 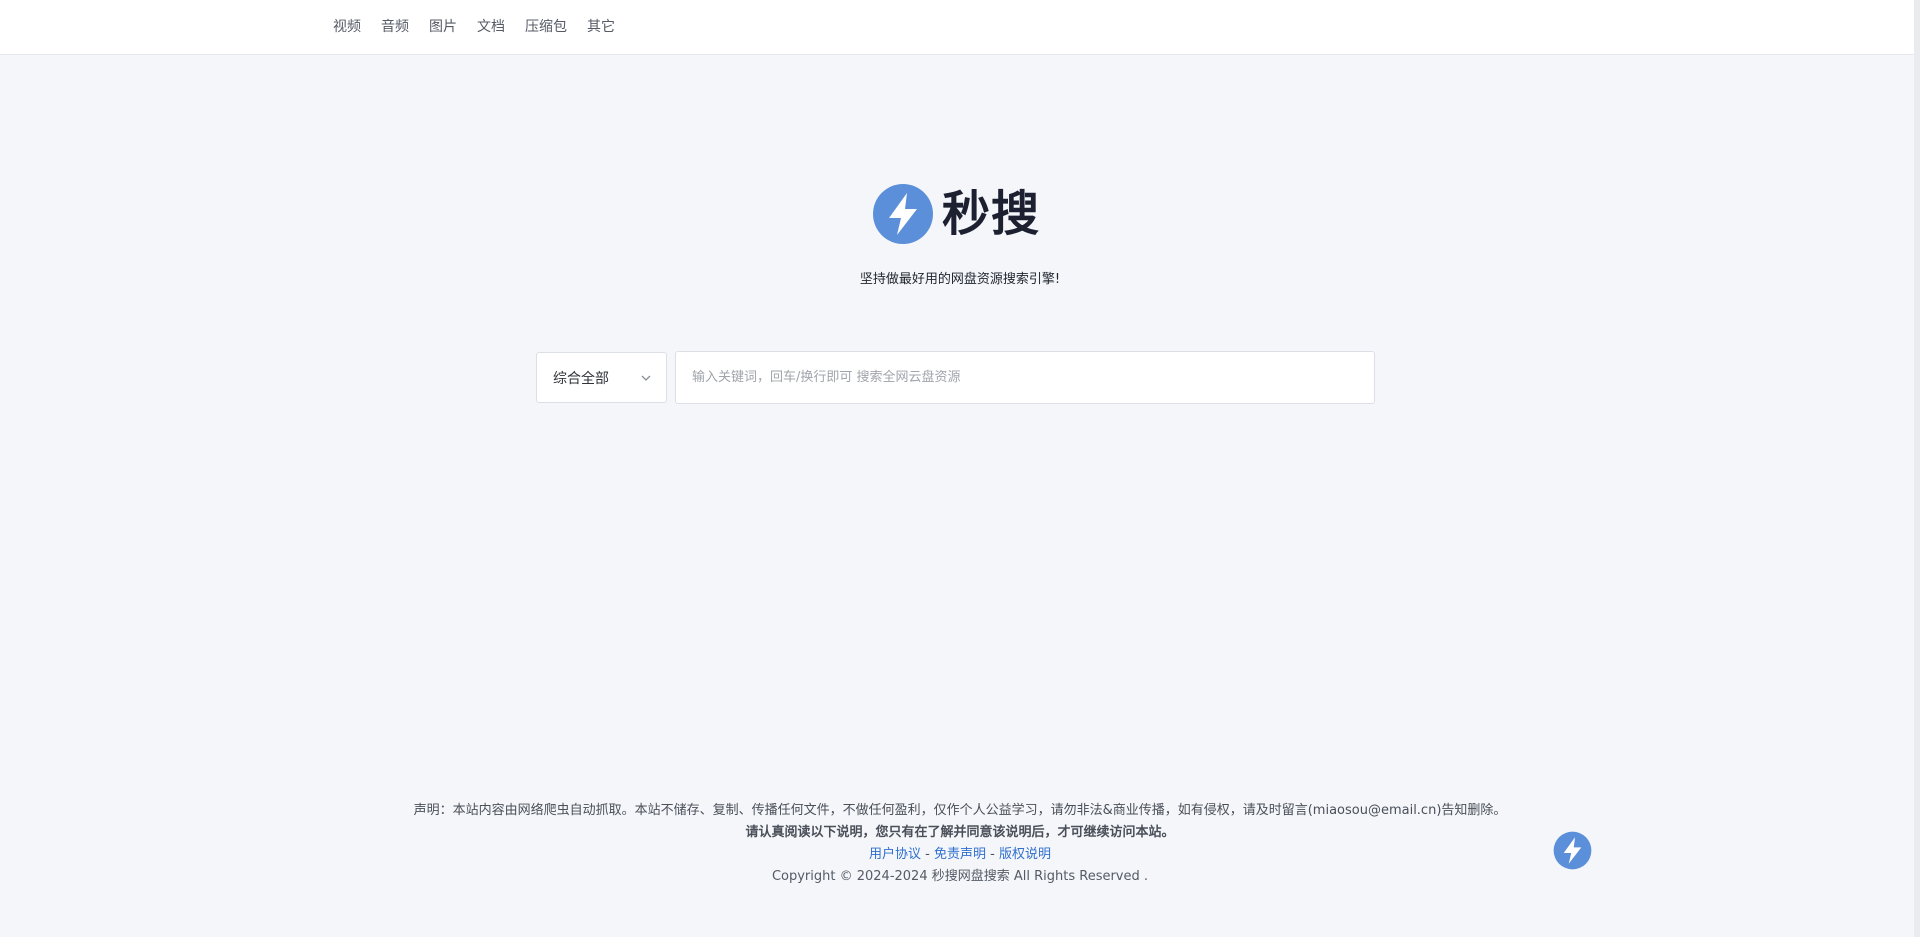 I want to click on nav-item-archive: 压缩包, so click(x=546, y=27).